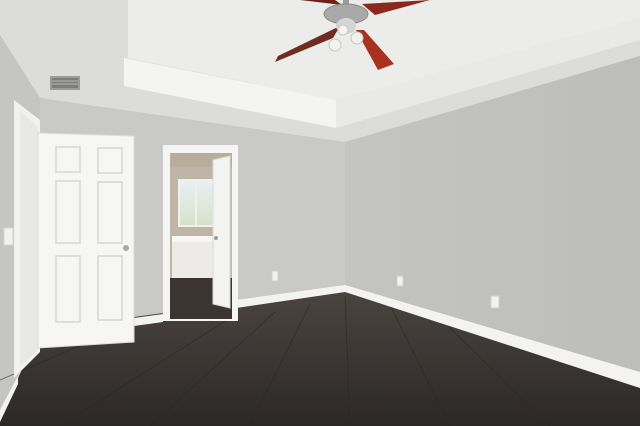 This screenshot has width=640, height=426. Describe the element at coordinates (194, 257) in the screenshot. I see `bathtub` at that location.